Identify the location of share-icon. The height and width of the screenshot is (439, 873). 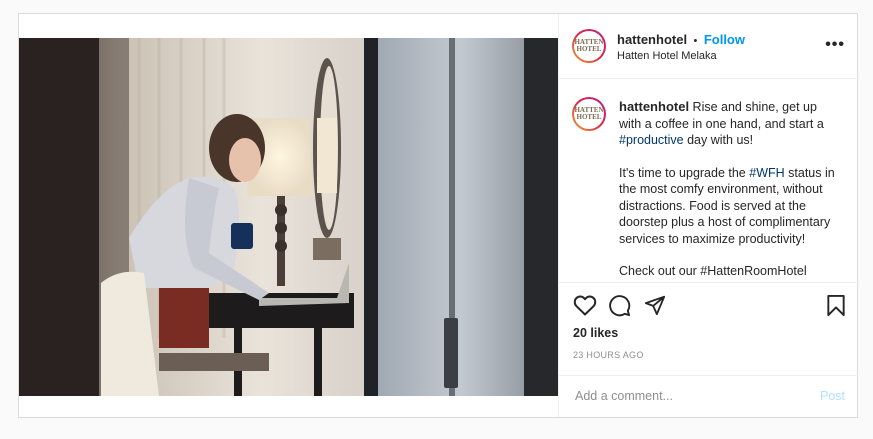
(655, 305).